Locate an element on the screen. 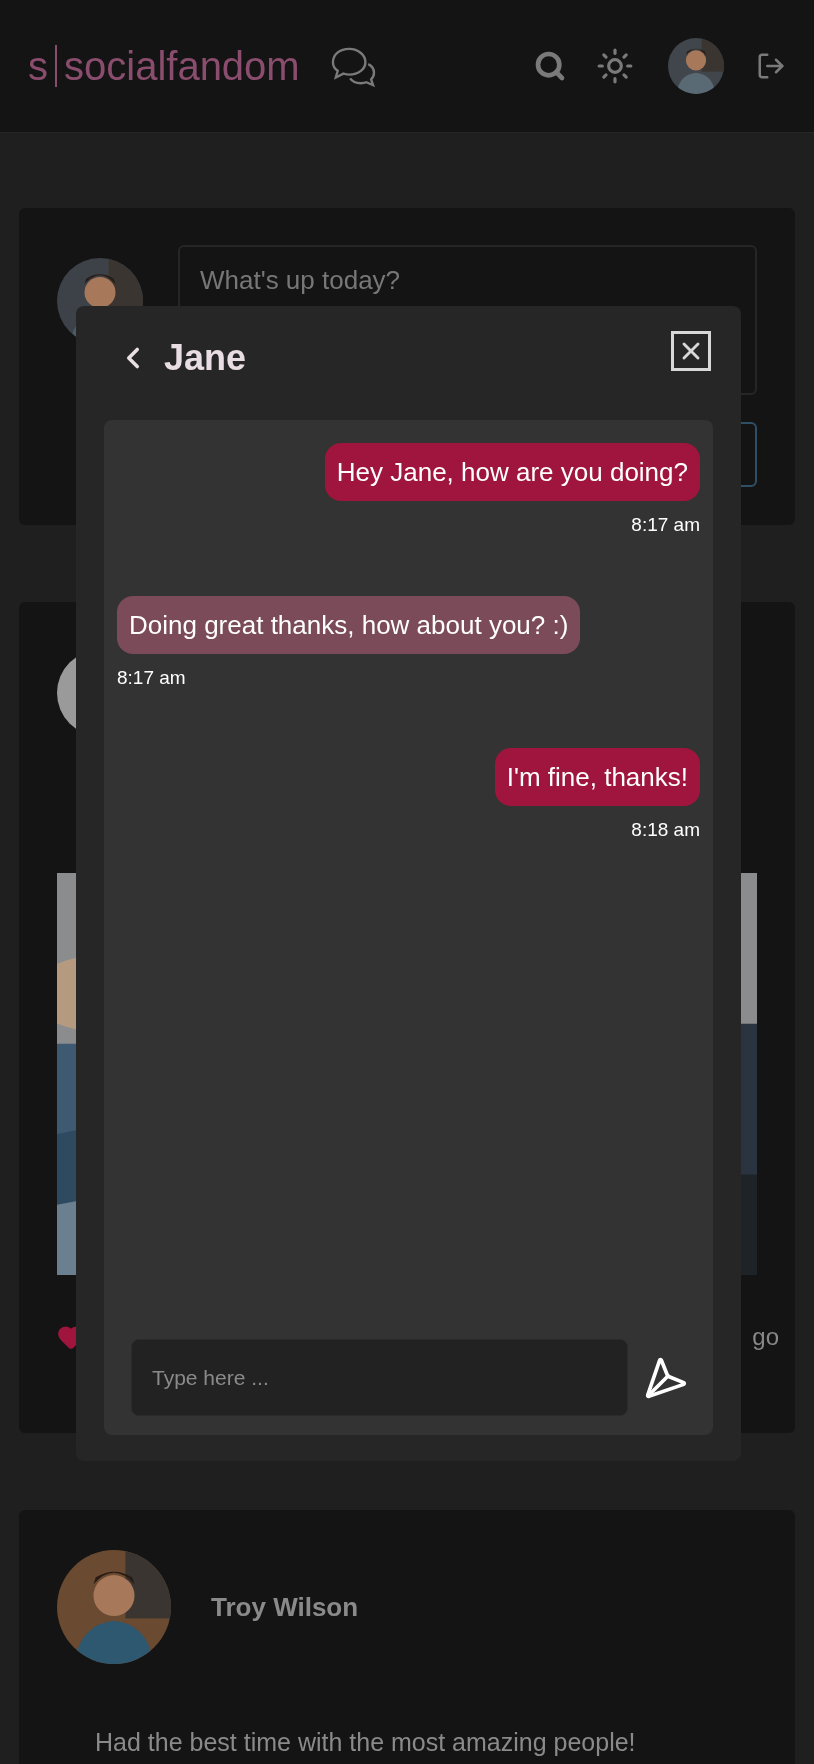  post-time: go is located at coordinates (765, 1337).